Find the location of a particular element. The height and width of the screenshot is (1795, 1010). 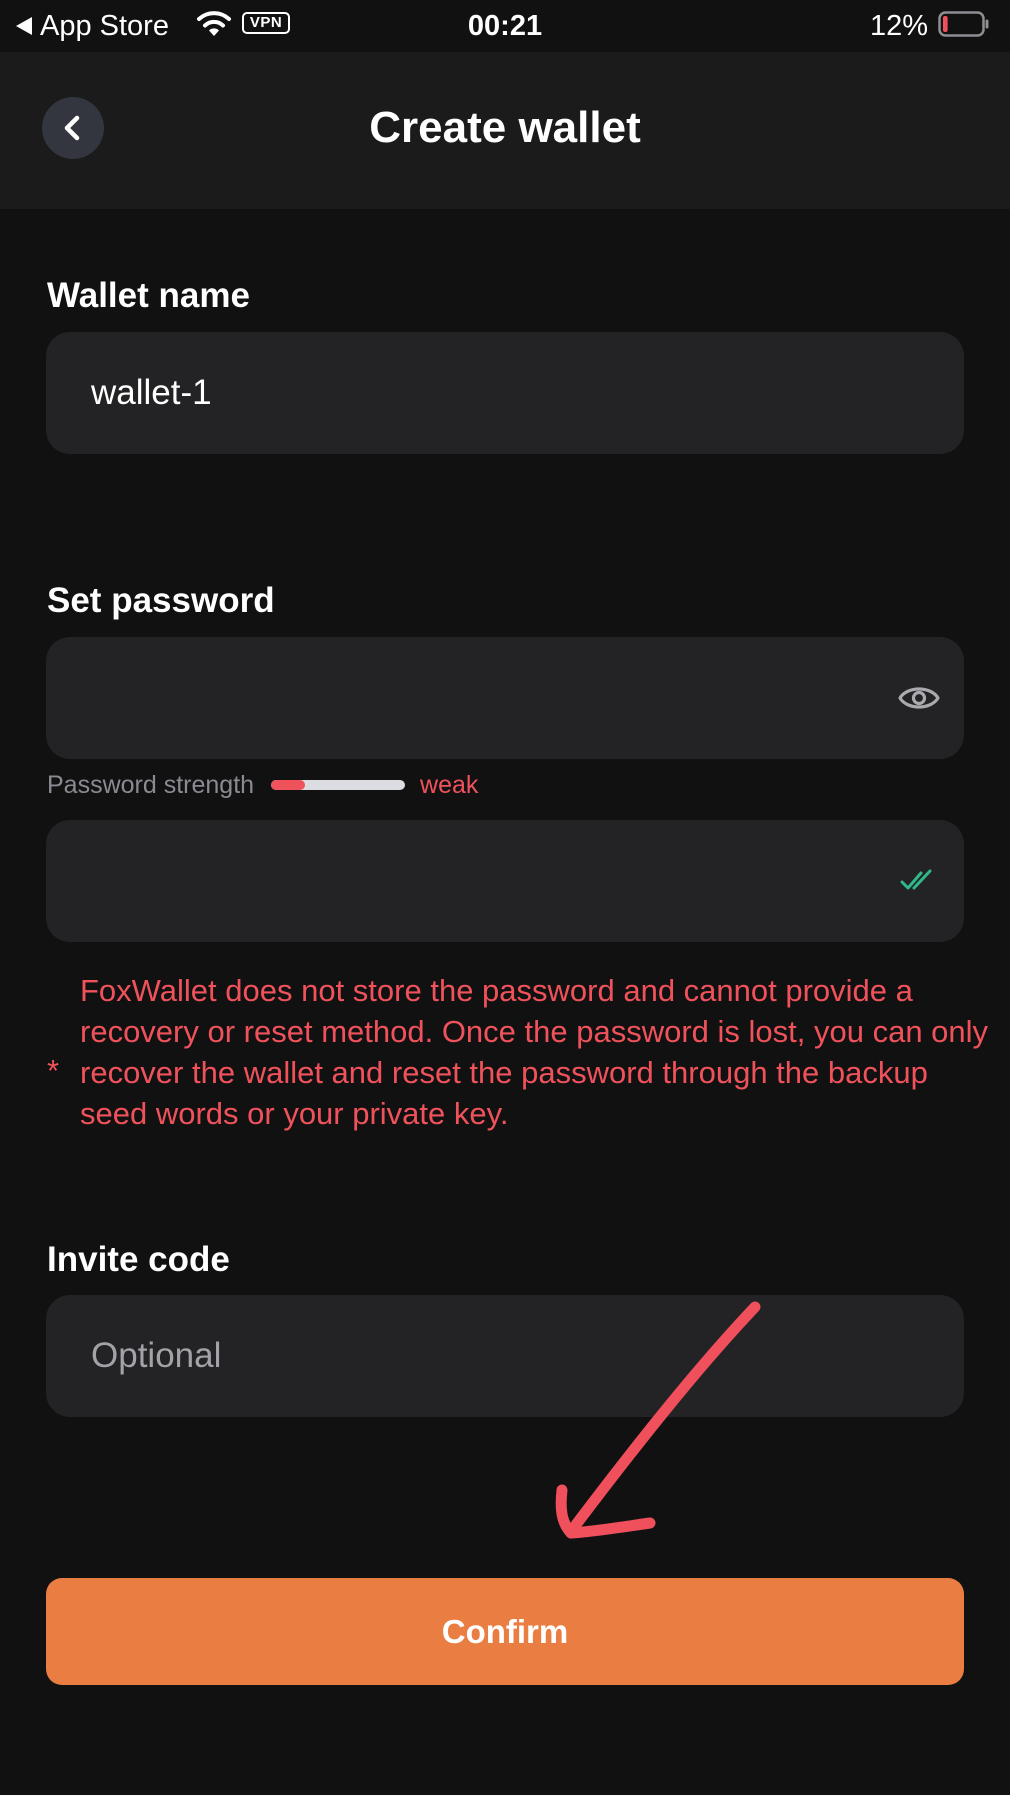

warning-asterisk: * is located at coordinates (53, 1070).